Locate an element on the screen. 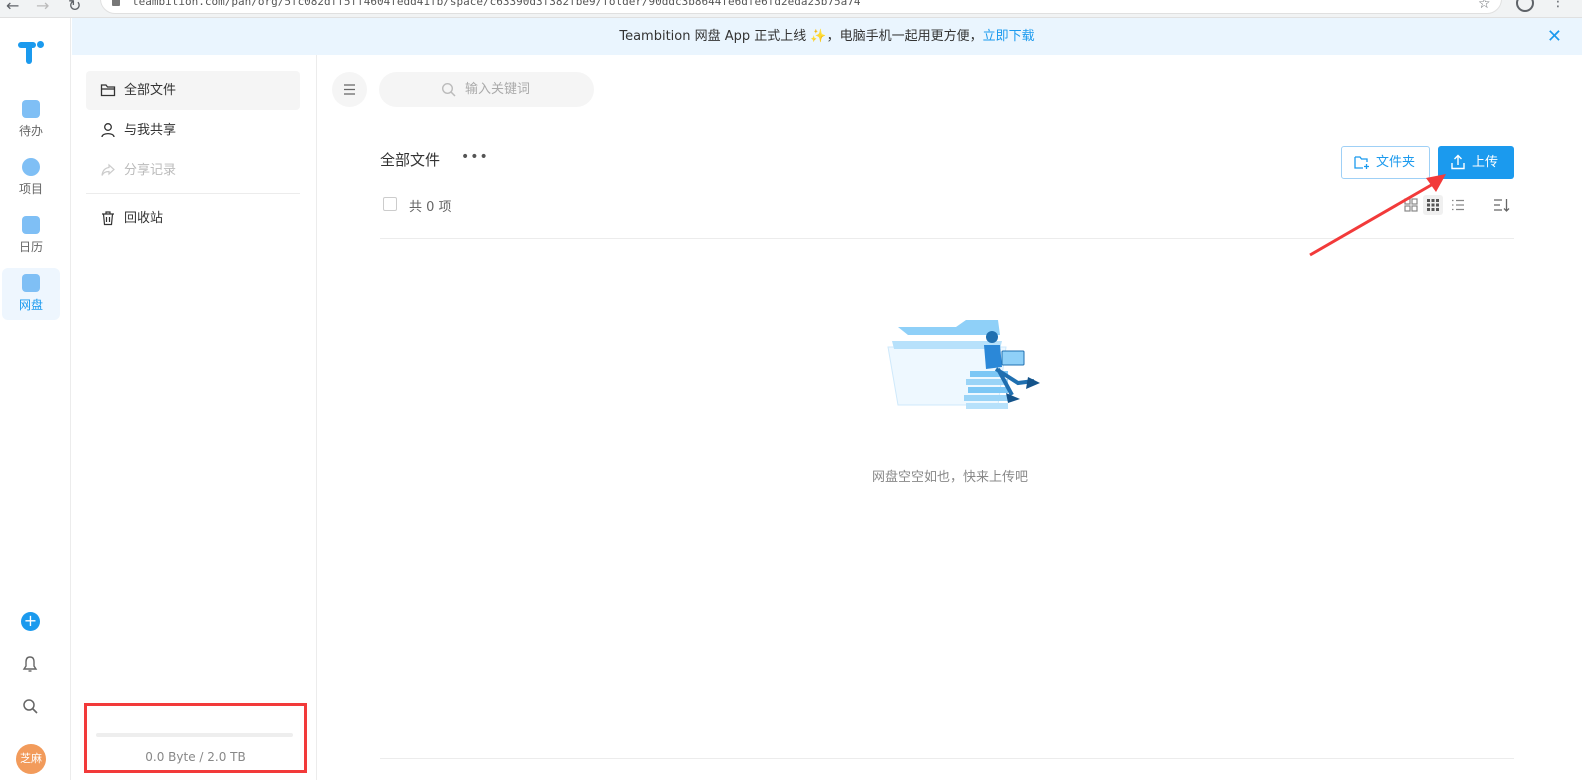 The width and height of the screenshot is (1582, 780). nav-item-share-history: 分享记录 is located at coordinates (193, 170).